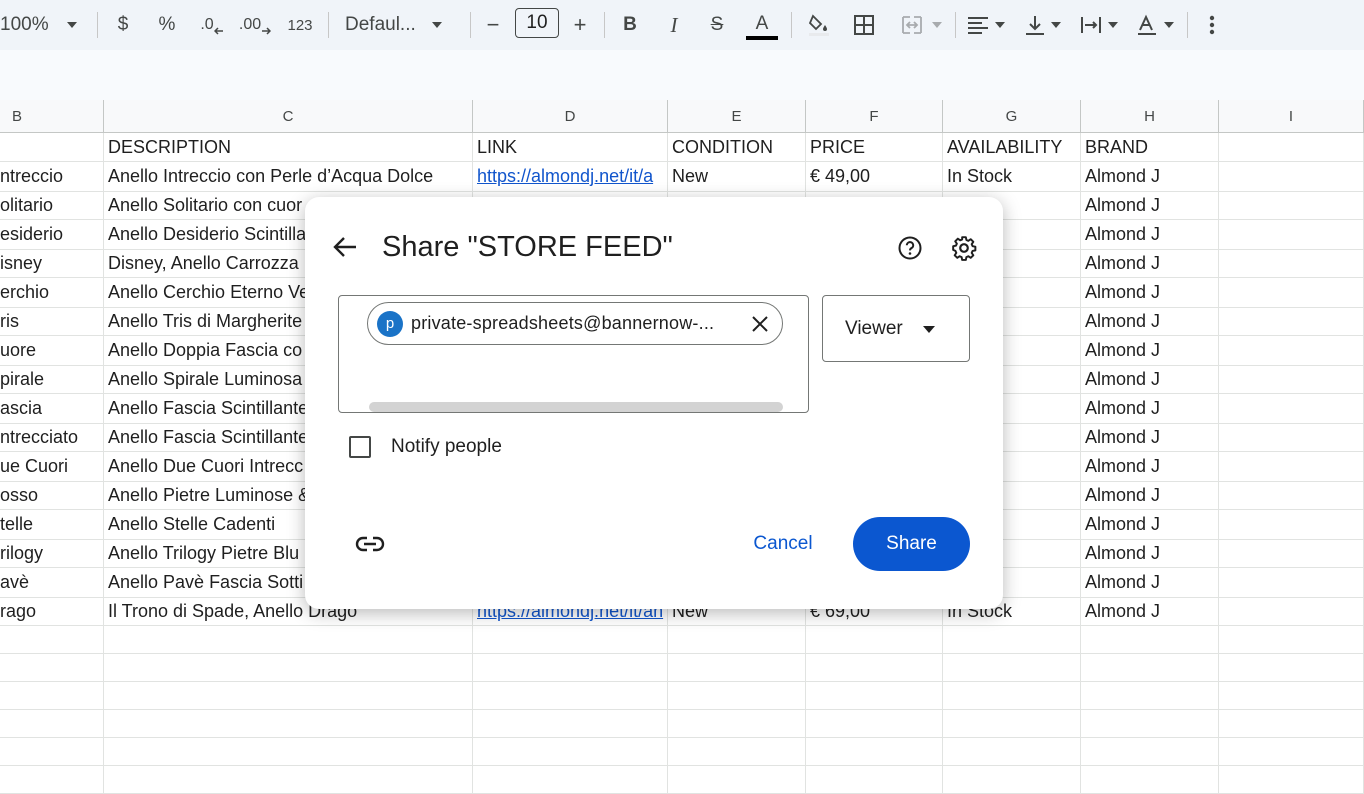 The width and height of the screenshot is (1364, 794). I want to click on link-icon, so click(370, 544).